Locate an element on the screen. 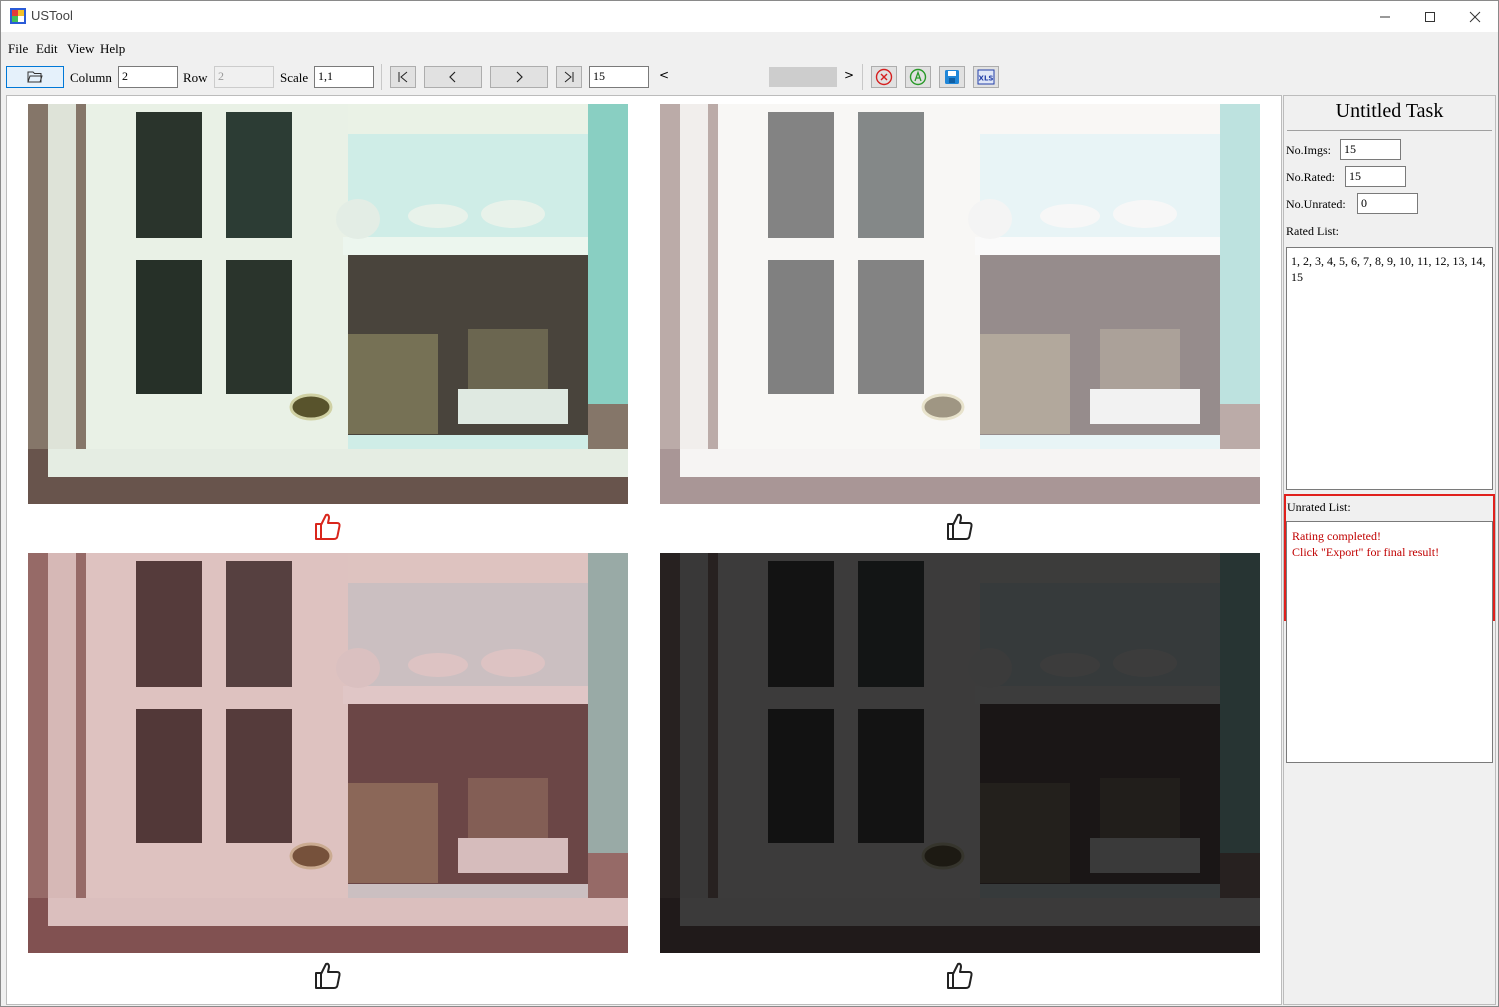 The height and width of the screenshot is (1007, 1499). auto-button is located at coordinates (918, 77).